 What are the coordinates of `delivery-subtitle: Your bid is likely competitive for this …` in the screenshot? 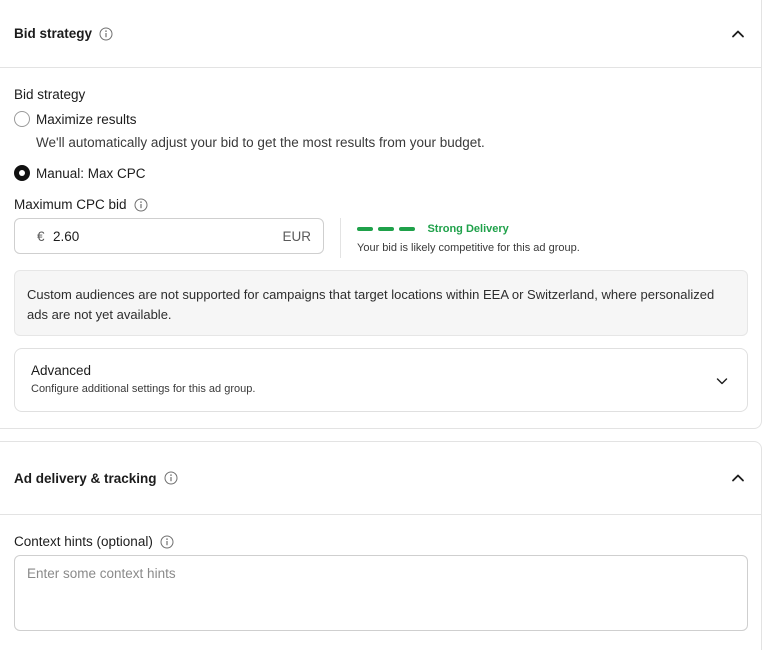 It's located at (468, 248).